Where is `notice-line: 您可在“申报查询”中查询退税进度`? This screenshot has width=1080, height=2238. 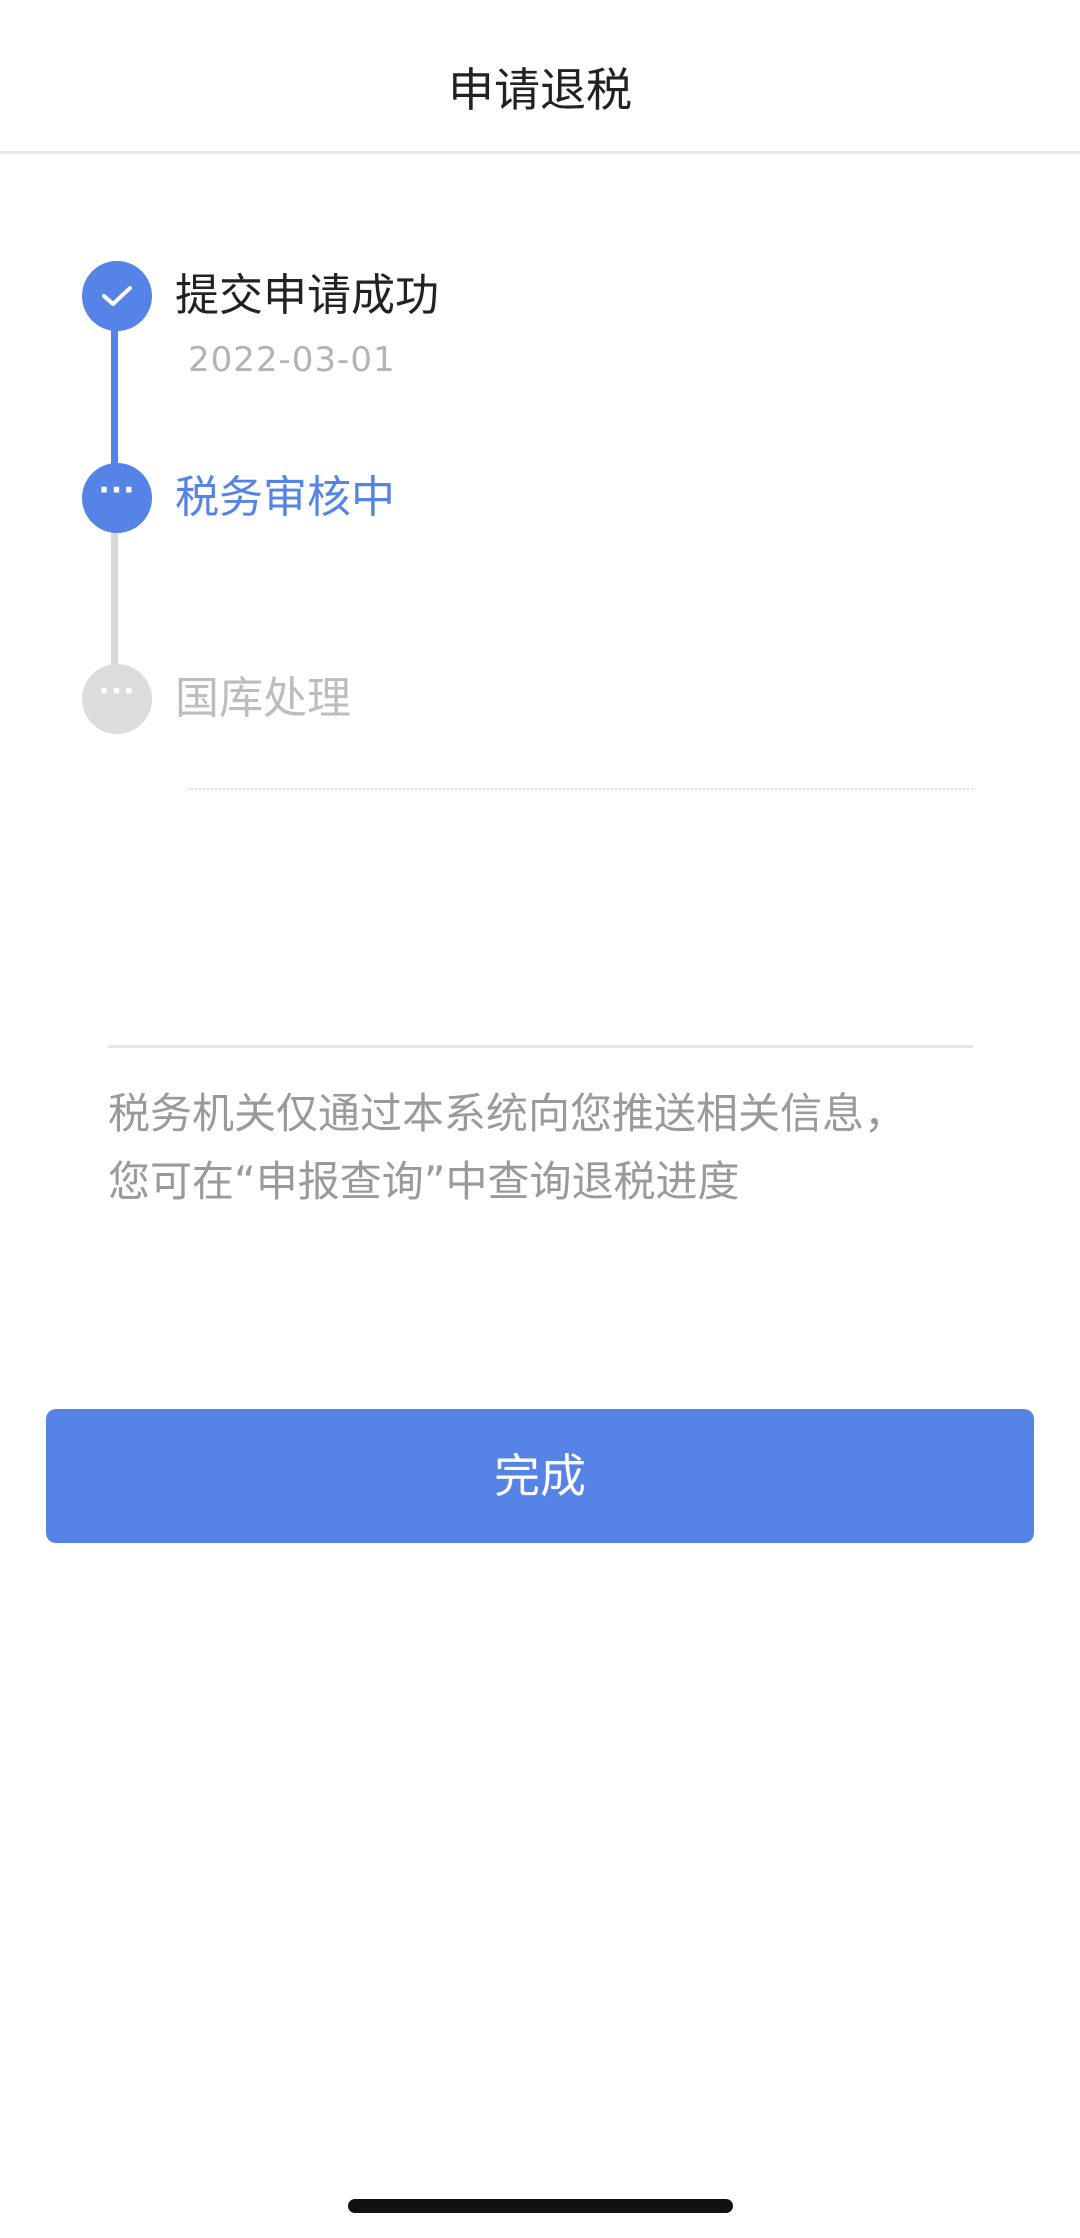
notice-line: 您可在“申报查询”中查询退税进度 is located at coordinates (424, 1181).